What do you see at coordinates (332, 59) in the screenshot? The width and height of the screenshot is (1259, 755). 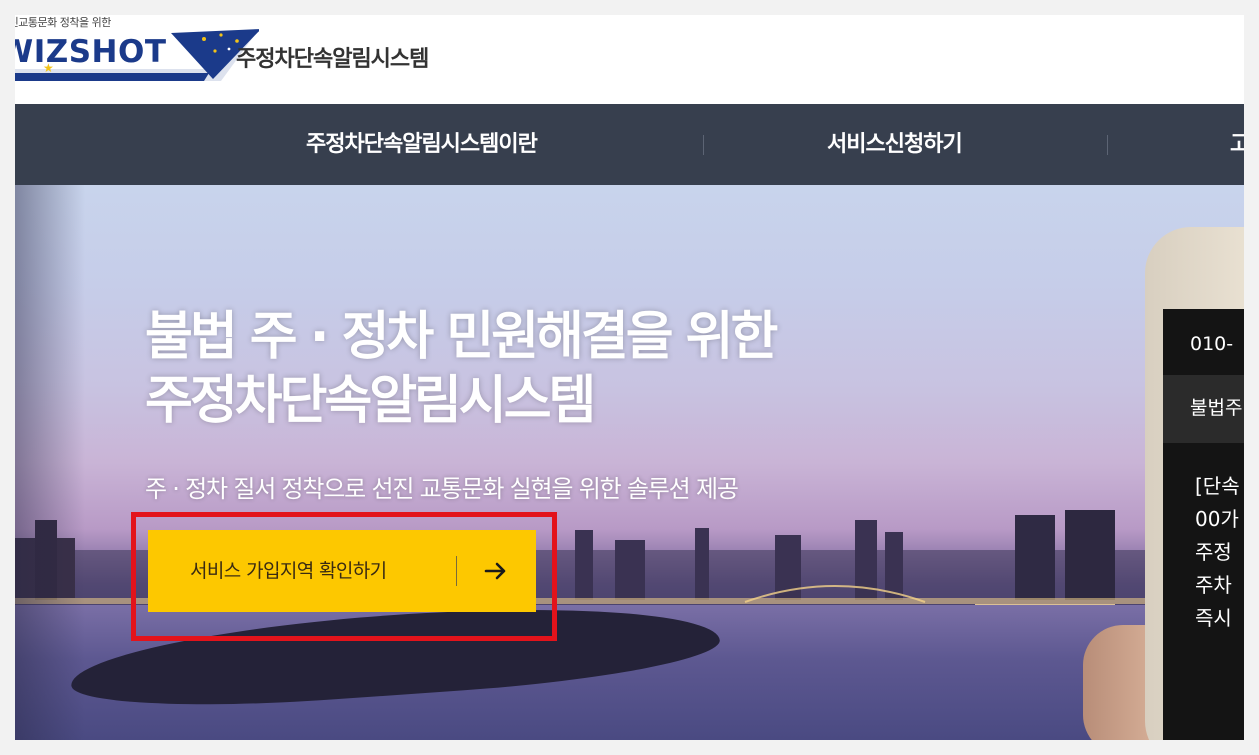 I see `system-name: 주정차단속알림시스템` at bounding box center [332, 59].